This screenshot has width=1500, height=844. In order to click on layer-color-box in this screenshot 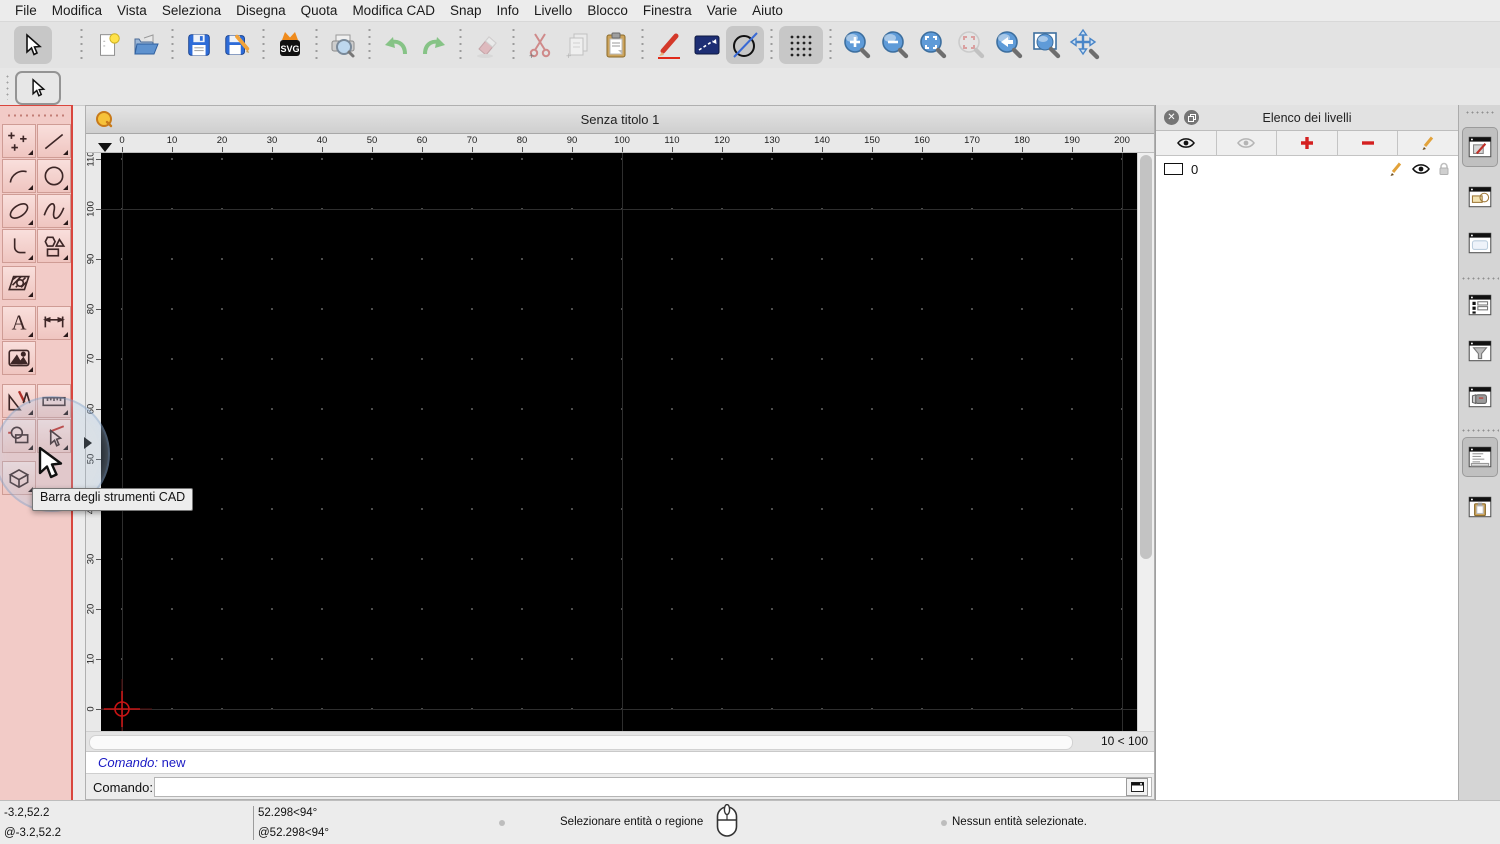, I will do `click(1173, 169)`.